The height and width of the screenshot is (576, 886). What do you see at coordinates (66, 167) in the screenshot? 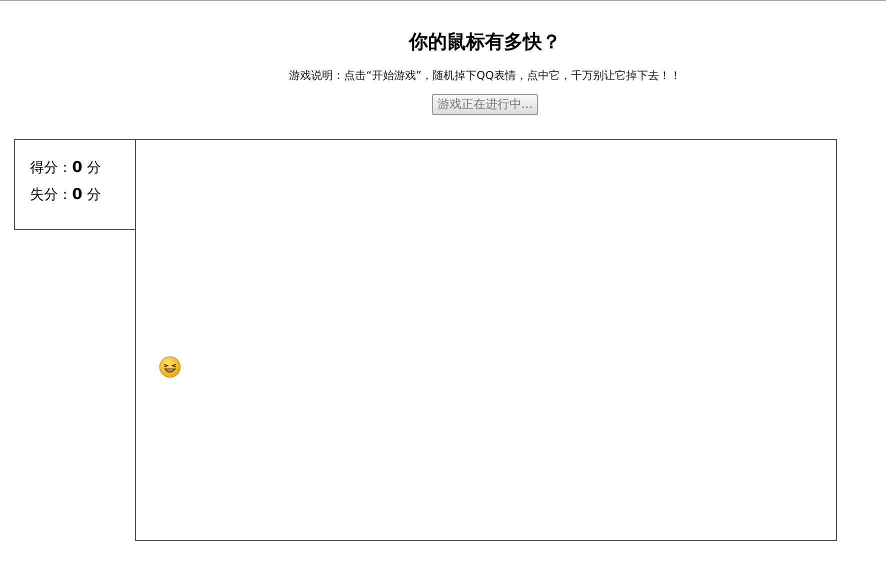
I see `score-text: 得分：0 分` at bounding box center [66, 167].